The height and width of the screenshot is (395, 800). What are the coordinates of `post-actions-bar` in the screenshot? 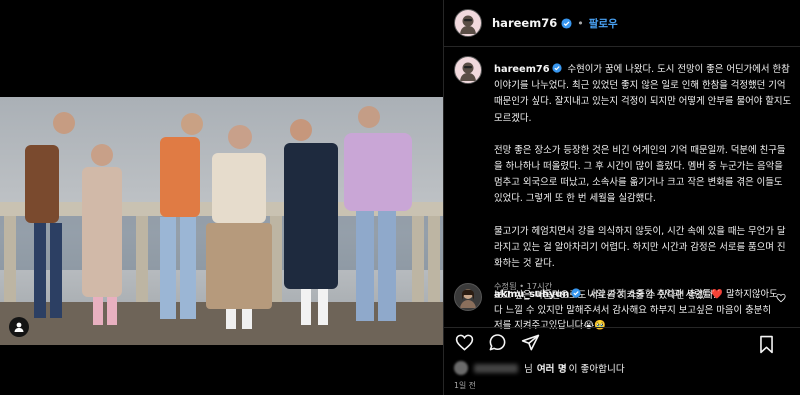 It's located at (622, 342).